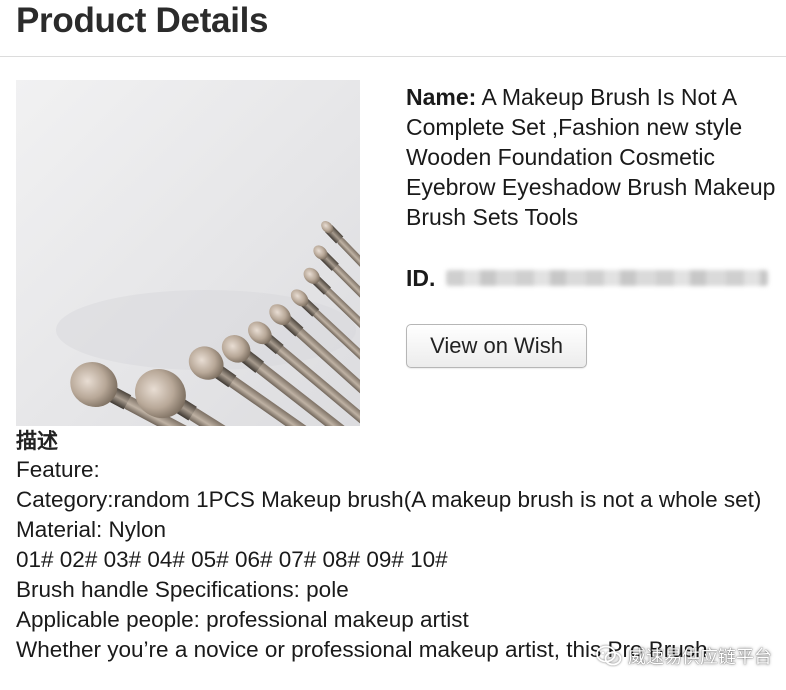 Image resolution: width=786 pixels, height=690 pixels. I want to click on watermark-text: 威速易供应链平台, so click(700, 657).